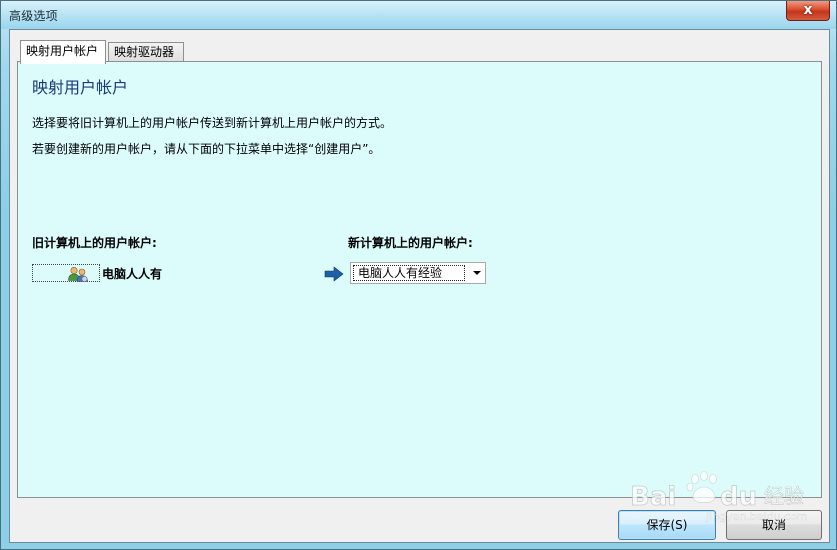  Describe the element at coordinates (410, 243) in the screenshot. I see `new-accounts-header: 新计算机上的用户帐户:` at that location.